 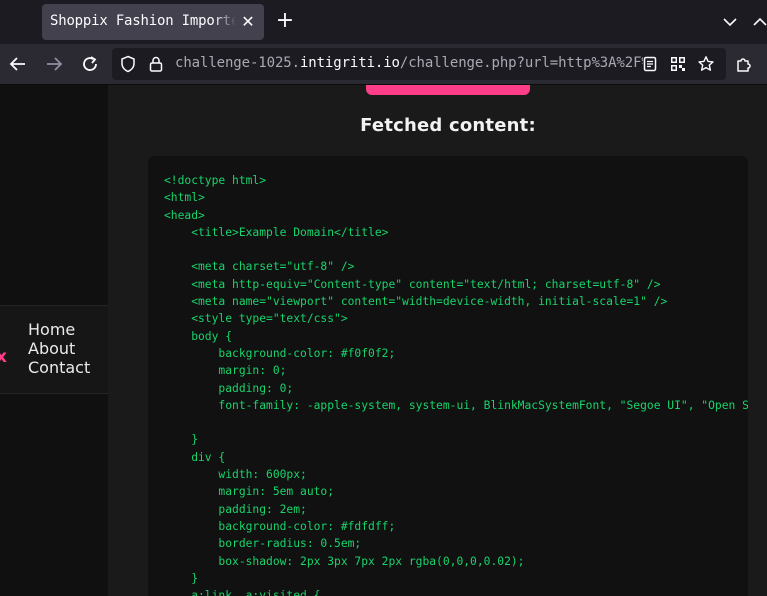 What do you see at coordinates (276, 232) in the screenshot?
I see `code-line: <title>Example Domain</title>` at bounding box center [276, 232].